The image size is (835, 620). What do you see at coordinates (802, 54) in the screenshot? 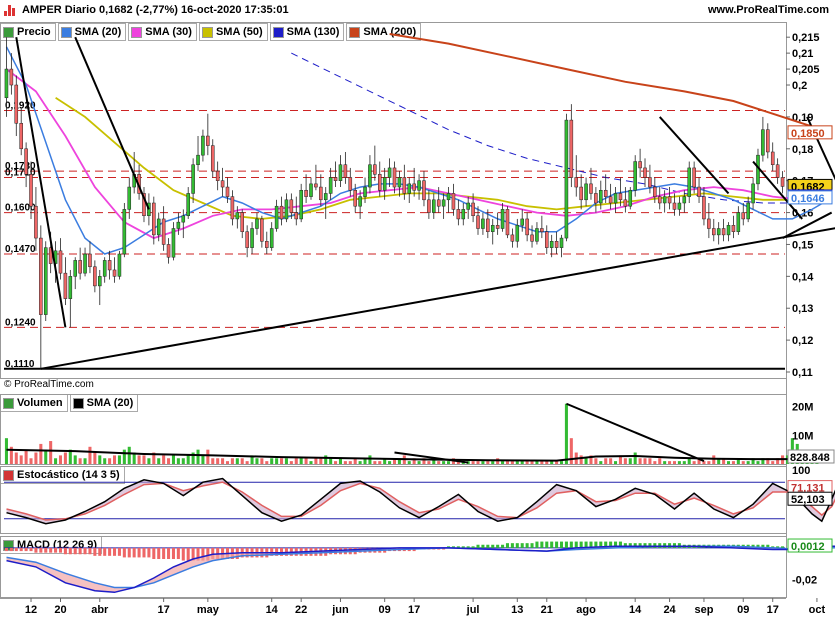
I see `y-tick-label: 0,21` at bounding box center [802, 54].